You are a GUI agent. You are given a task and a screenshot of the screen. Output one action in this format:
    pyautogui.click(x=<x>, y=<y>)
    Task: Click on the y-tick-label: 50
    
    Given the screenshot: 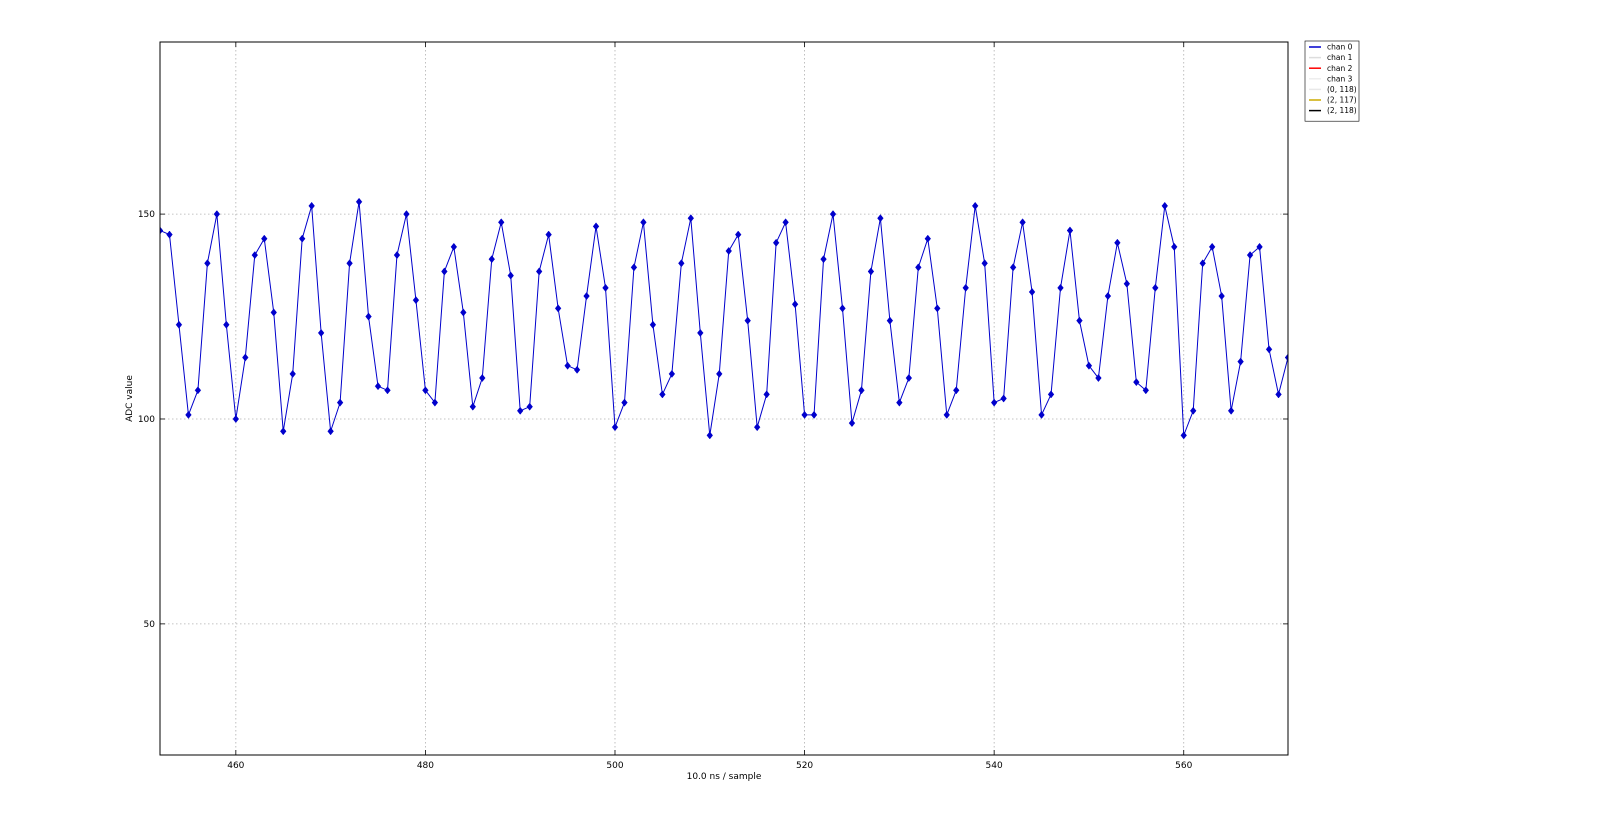 What is the action you would take?
    pyautogui.click(x=150, y=625)
    